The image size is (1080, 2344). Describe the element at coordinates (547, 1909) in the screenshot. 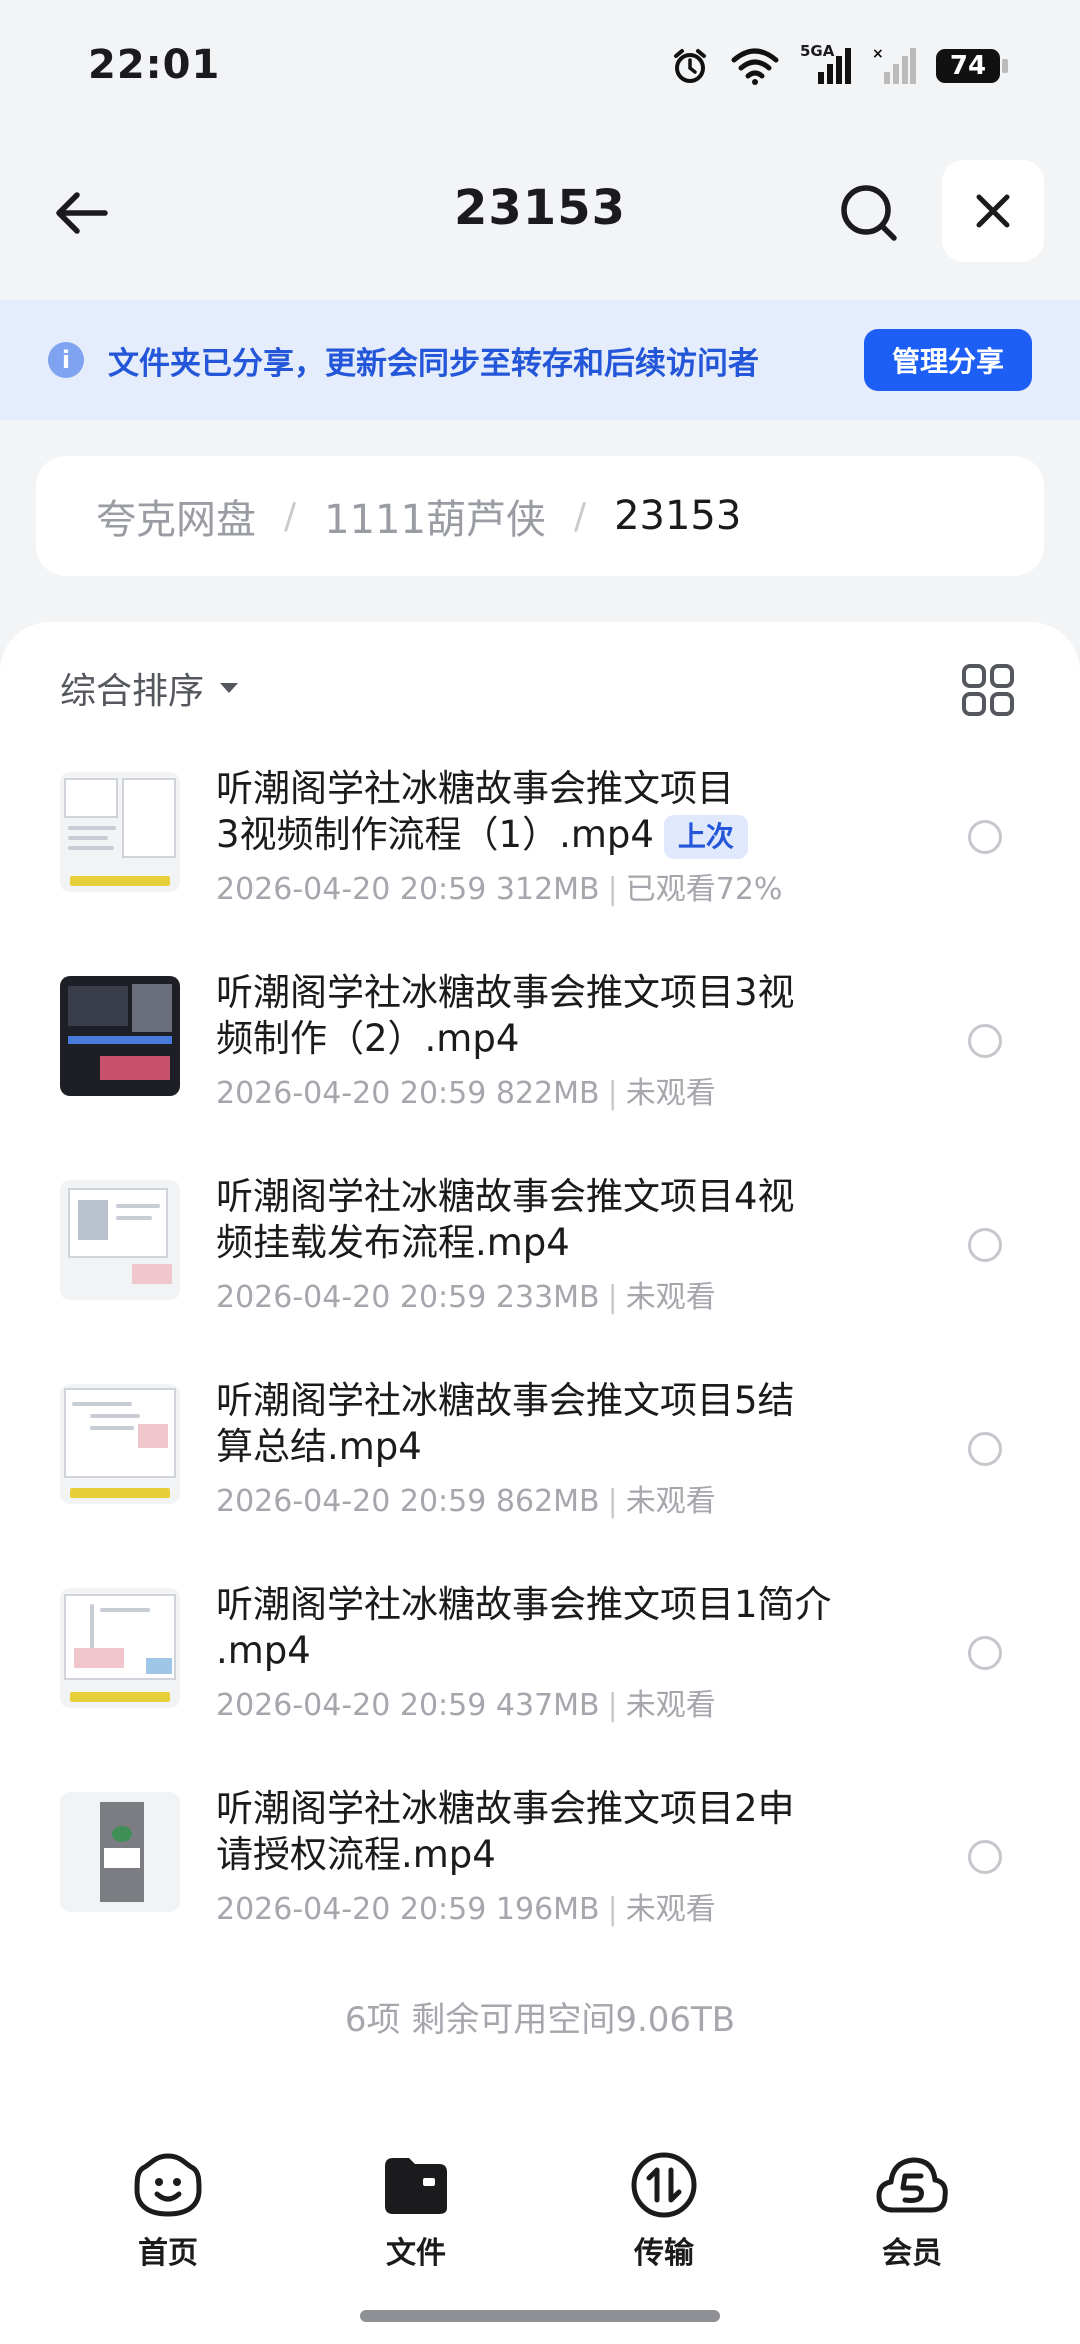

I see `file-size: 196MB` at that location.